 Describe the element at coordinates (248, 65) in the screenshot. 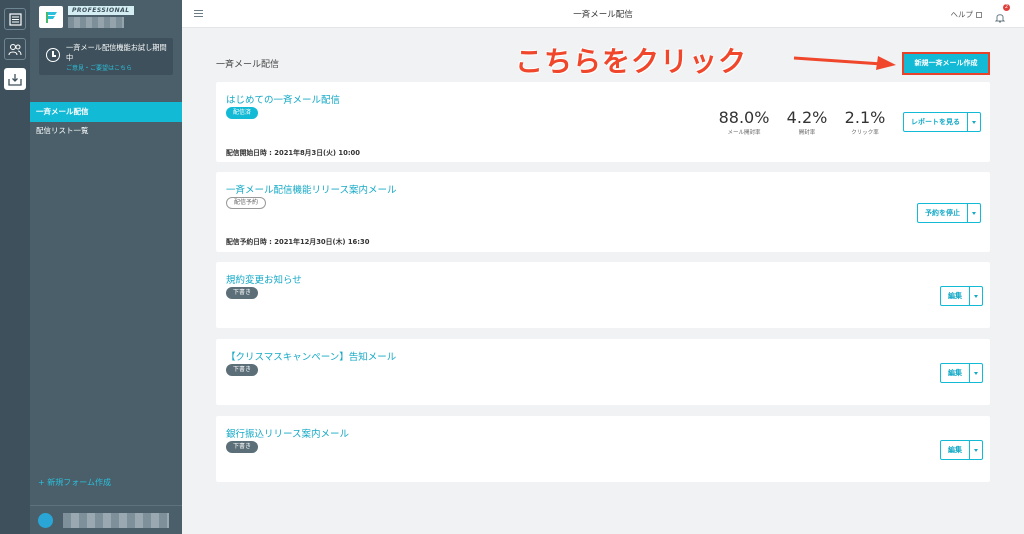

I see `section-title: 一斉メール配信` at that location.